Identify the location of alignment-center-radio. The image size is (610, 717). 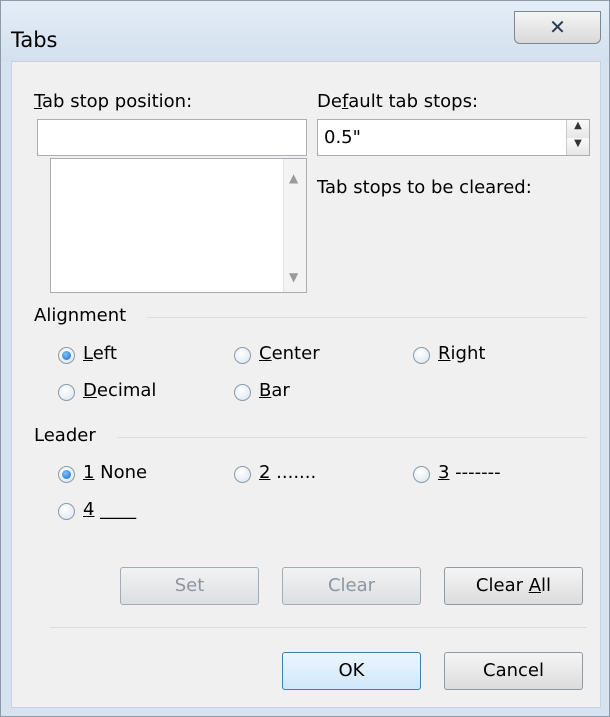
(242, 355).